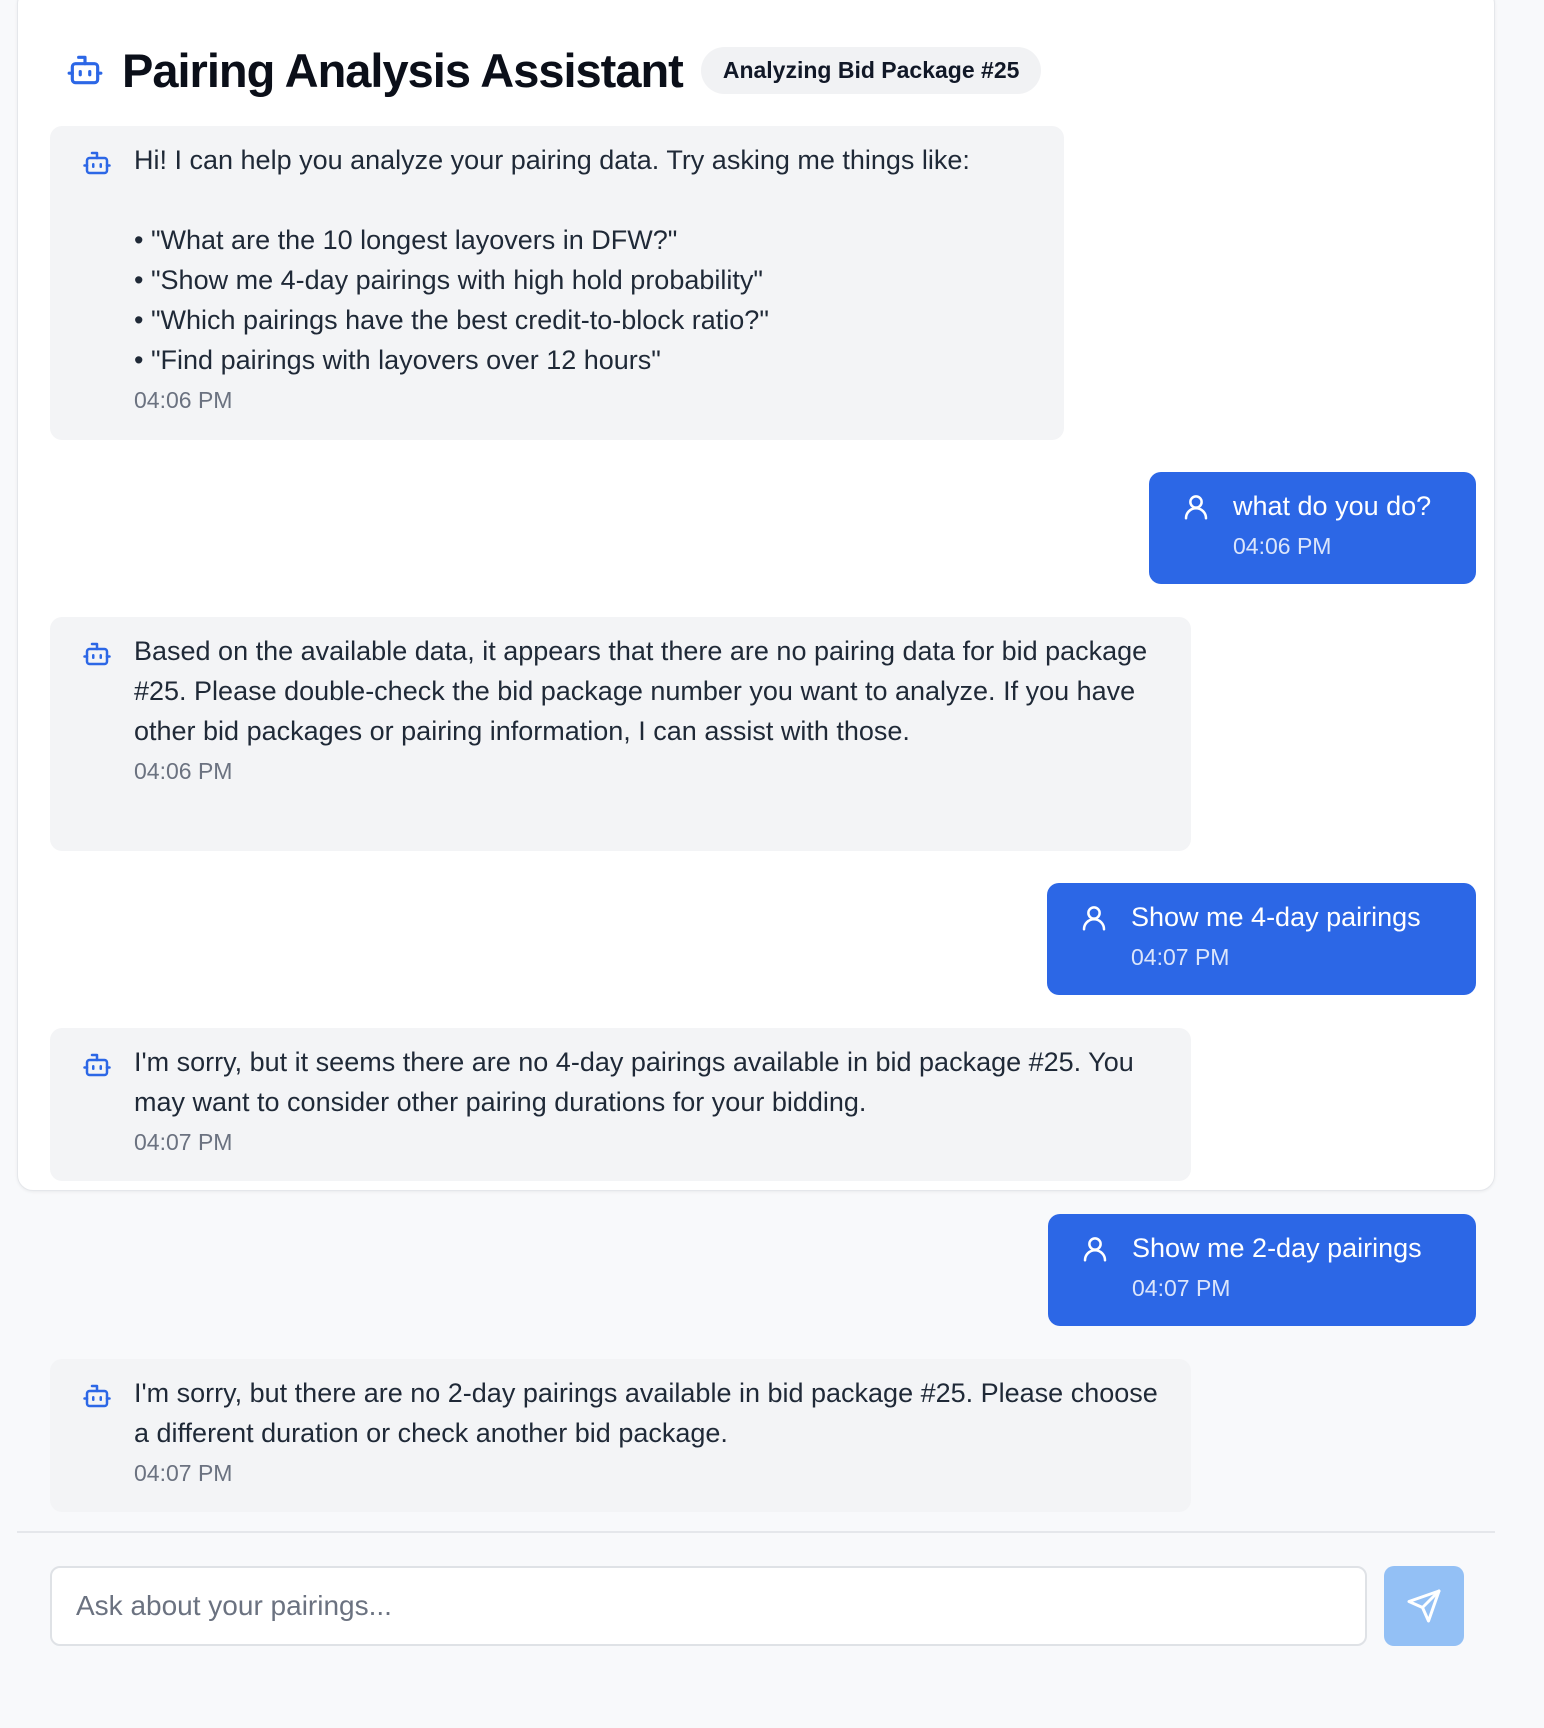 The width and height of the screenshot is (1544, 1728). Describe the element at coordinates (403, 70) in the screenshot. I see `page-title: Pairing Analysis Assistant` at that location.